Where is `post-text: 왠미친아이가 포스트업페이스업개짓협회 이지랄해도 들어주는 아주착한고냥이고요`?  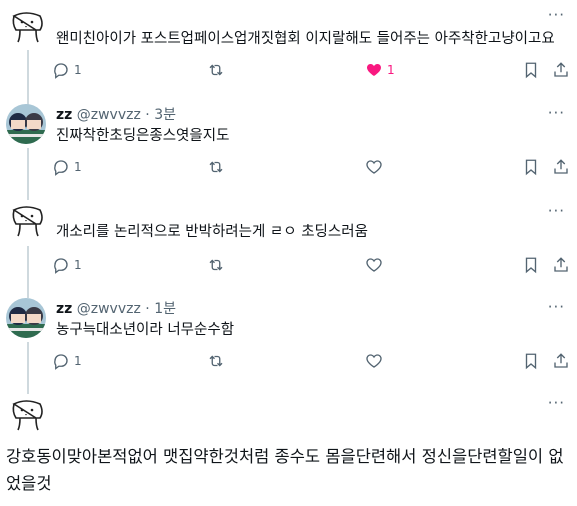
post-text: 왠미친아이가 포스트업페이스업개짓협회 이지랄해도 들어주는 아주착한고냥이고요 is located at coordinates (305, 39).